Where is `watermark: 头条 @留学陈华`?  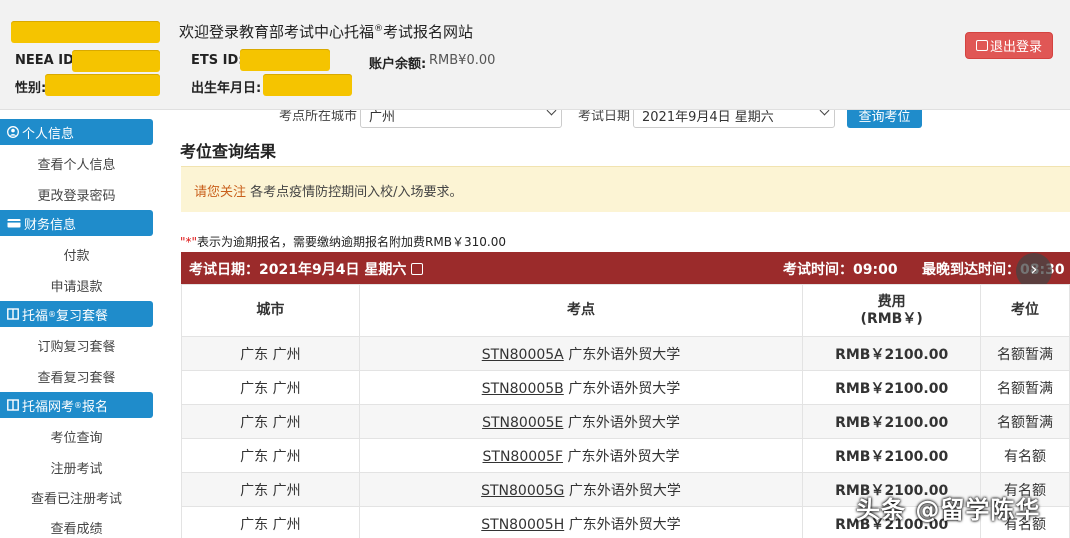
watermark: 头条 @留学陈华 is located at coordinates (948, 510).